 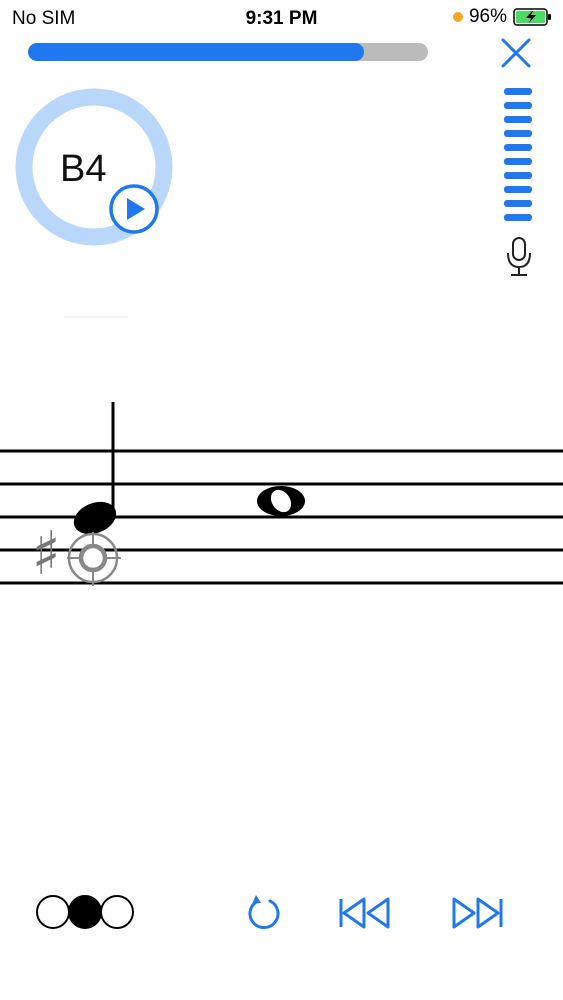 I want to click on page-indicator, so click(x=85, y=912).